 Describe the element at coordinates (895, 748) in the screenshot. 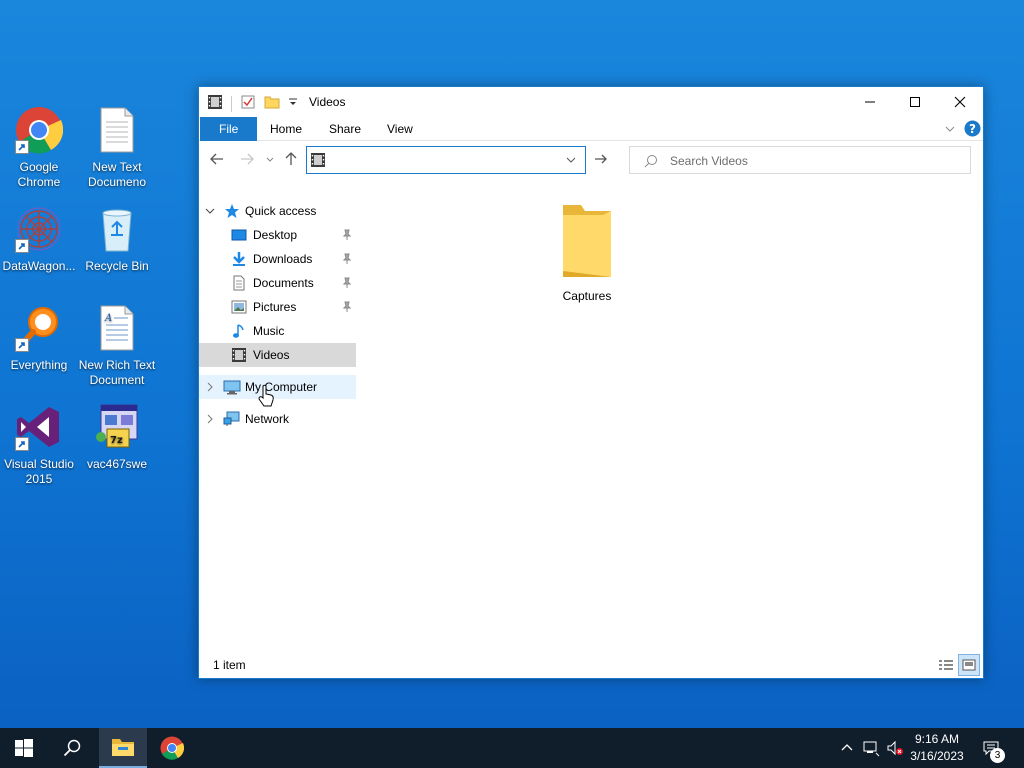

I see `volume-muted-icon` at that location.